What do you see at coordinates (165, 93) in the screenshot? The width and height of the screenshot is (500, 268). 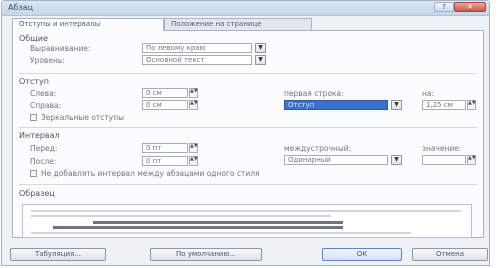 I see `left-indent-input: 0 см` at bounding box center [165, 93].